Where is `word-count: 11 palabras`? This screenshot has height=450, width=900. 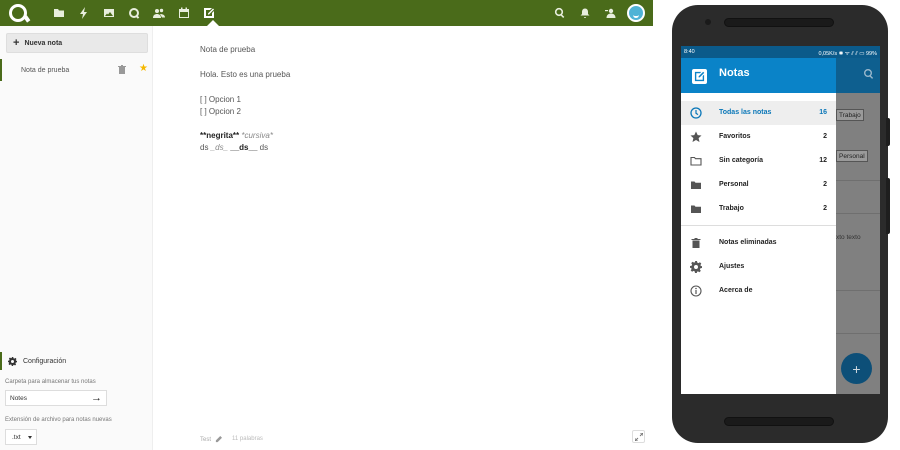
word-count: 11 palabras is located at coordinates (247, 439).